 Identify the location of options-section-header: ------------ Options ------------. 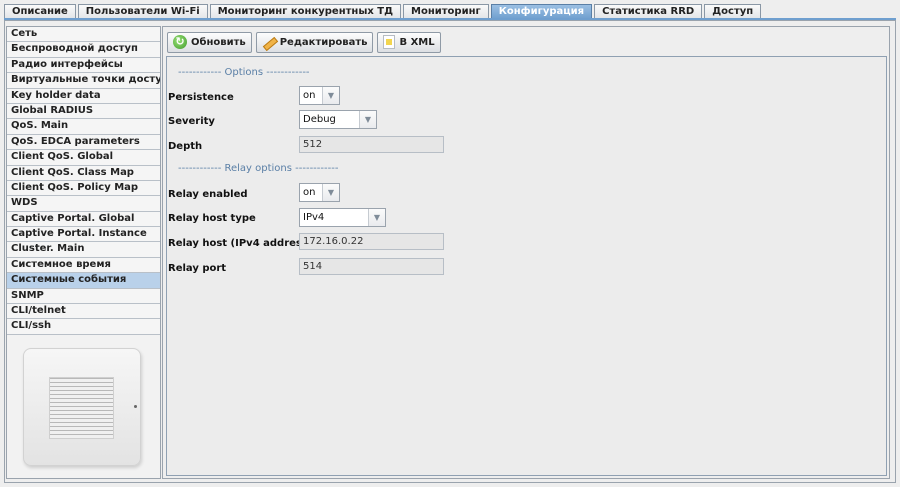
(244, 72).